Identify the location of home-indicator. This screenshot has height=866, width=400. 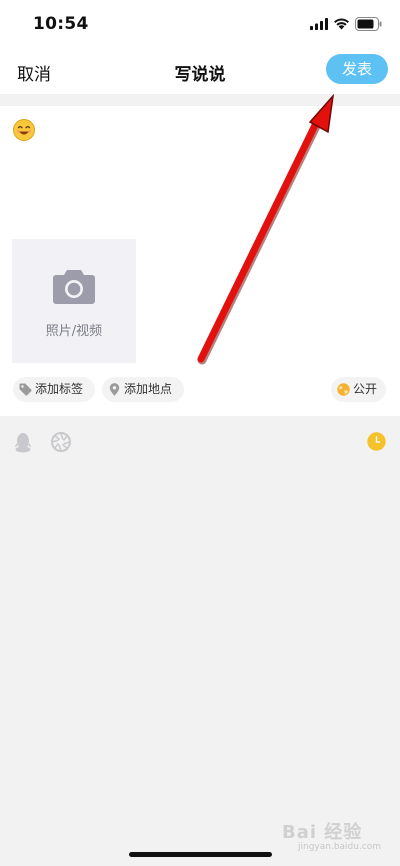
(200, 854).